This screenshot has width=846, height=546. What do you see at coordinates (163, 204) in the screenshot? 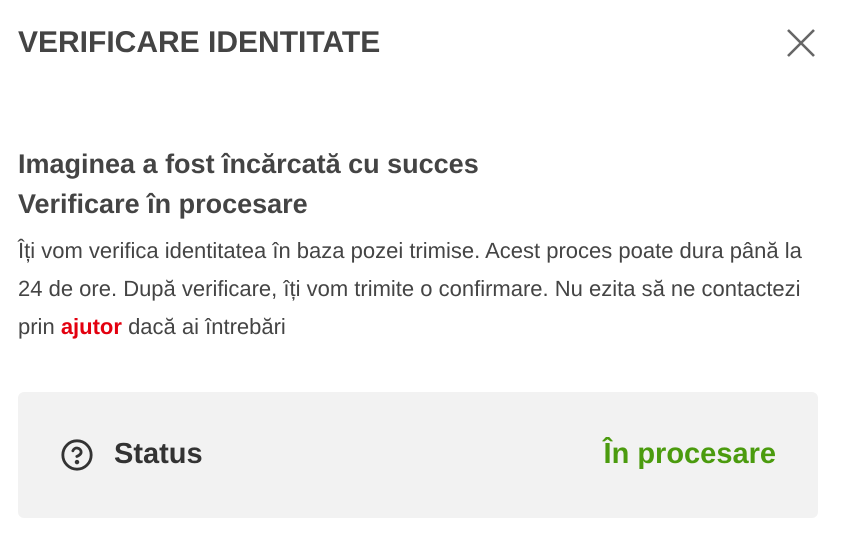
I see `heading: Verificare în procesare` at bounding box center [163, 204].